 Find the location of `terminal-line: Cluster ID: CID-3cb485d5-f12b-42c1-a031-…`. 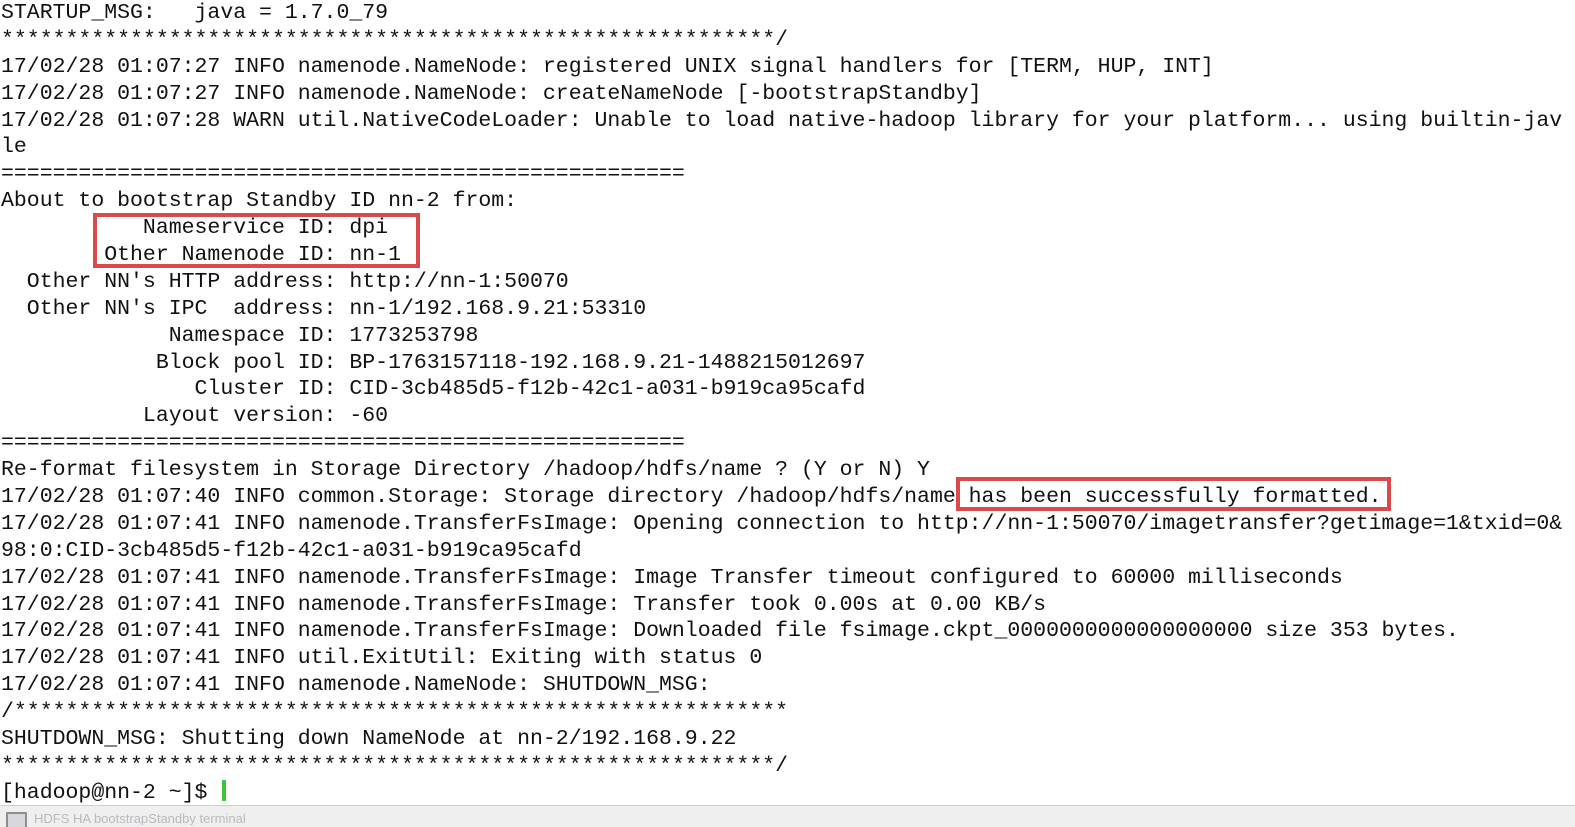

terminal-line: Cluster ID: CID-3cb485d5-f12b-42c1-a031-… is located at coordinates (433, 389).